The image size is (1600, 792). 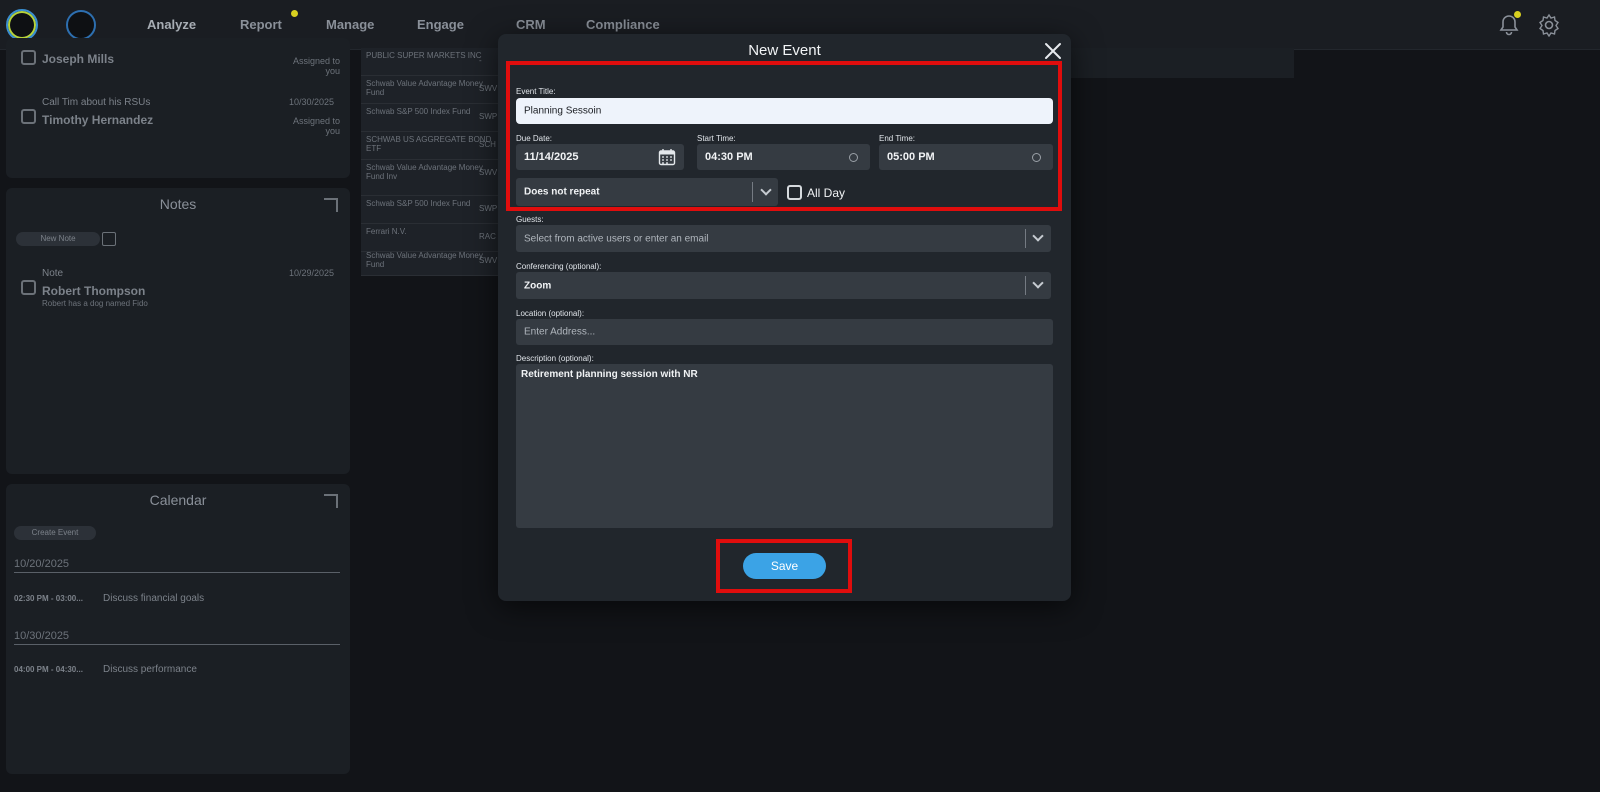 What do you see at coordinates (550, 313) in the screenshot?
I see `location-label: Location (optional):` at bounding box center [550, 313].